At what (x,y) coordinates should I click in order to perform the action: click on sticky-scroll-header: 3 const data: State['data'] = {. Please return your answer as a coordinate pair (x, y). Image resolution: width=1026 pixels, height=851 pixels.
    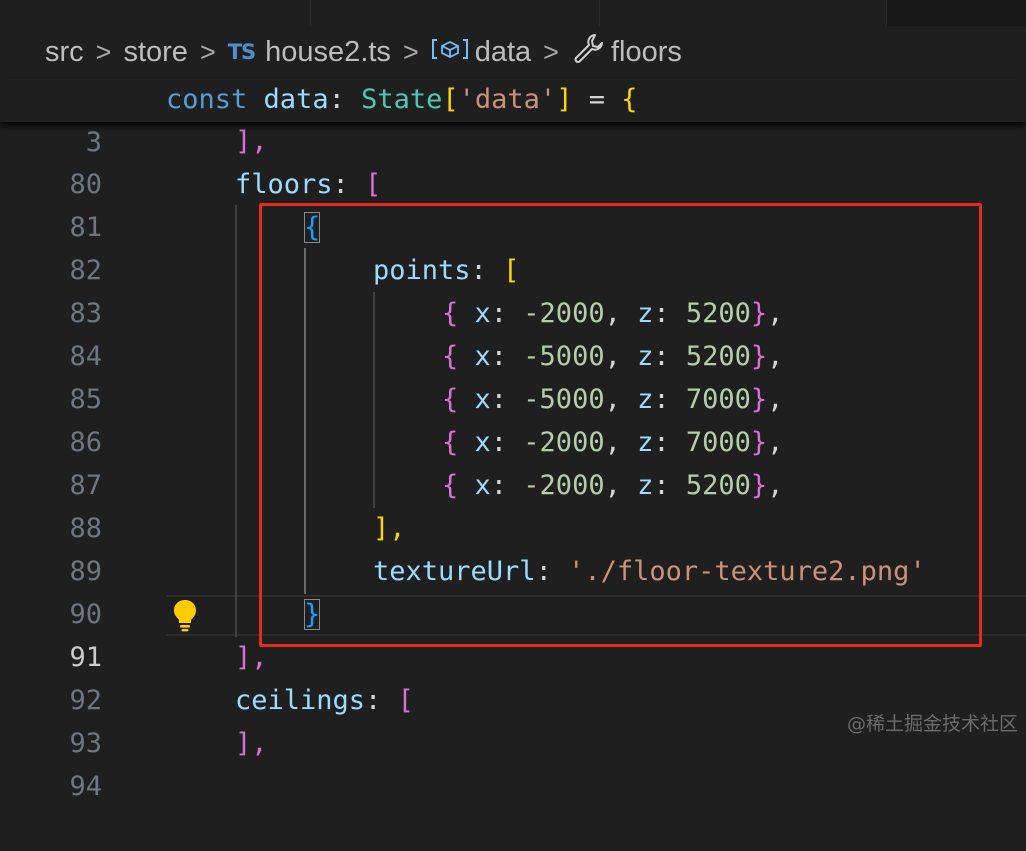
    Looking at the image, I should click on (513, 118).